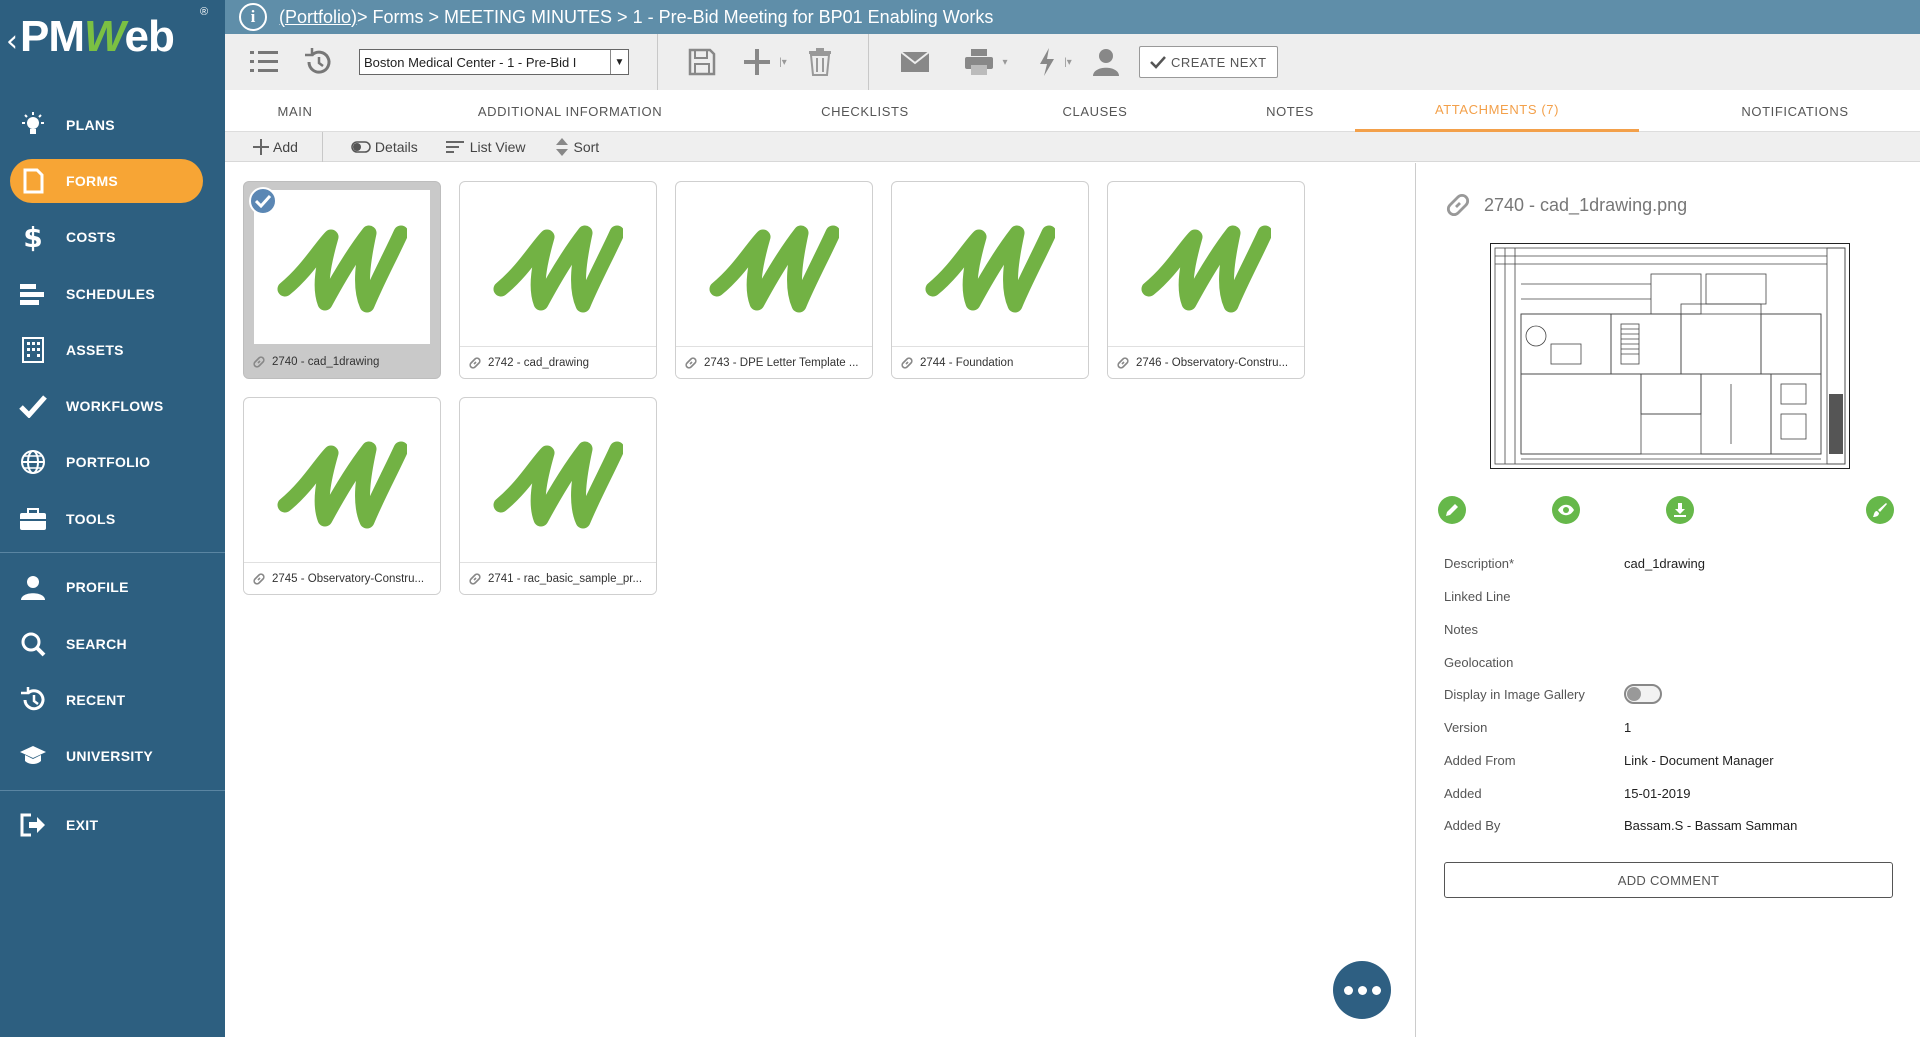 The width and height of the screenshot is (1920, 1037). Describe the element at coordinates (1711, 825) in the screenshot. I see `field-value-added-by: Bassam.S - Bassam Samman` at that location.